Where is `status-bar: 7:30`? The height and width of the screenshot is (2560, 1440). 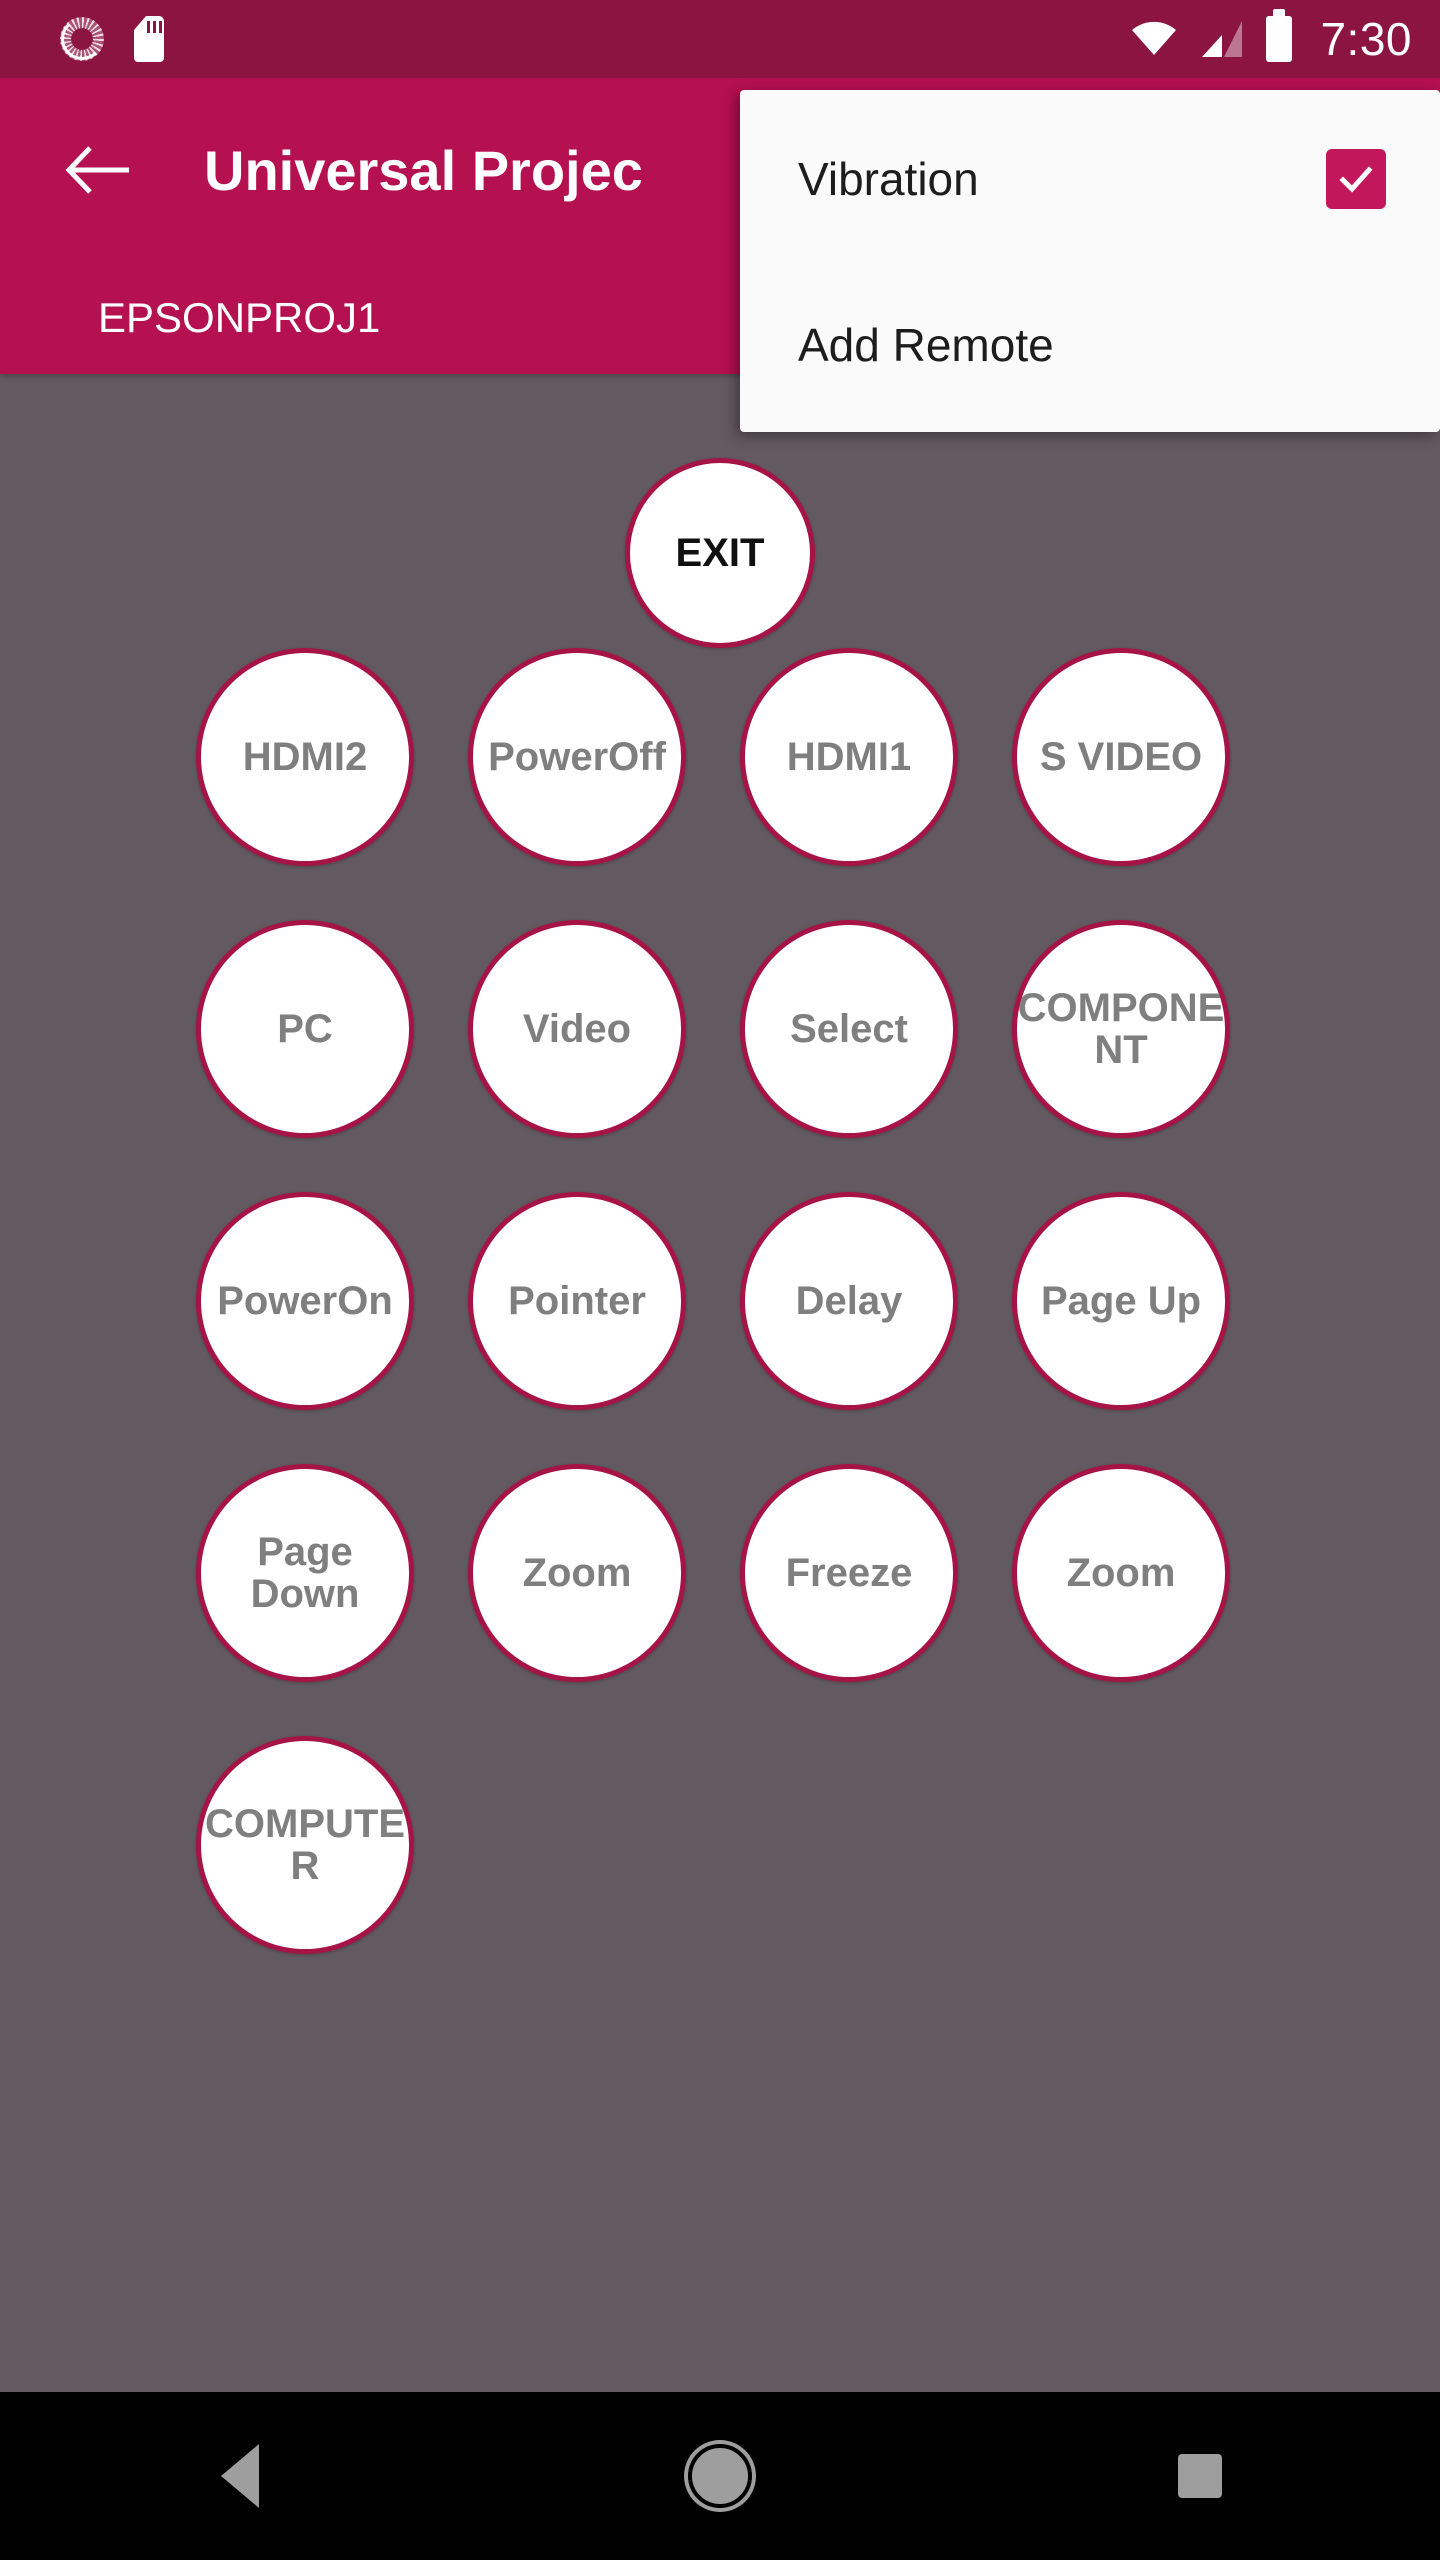 status-bar: 7:30 is located at coordinates (720, 39).